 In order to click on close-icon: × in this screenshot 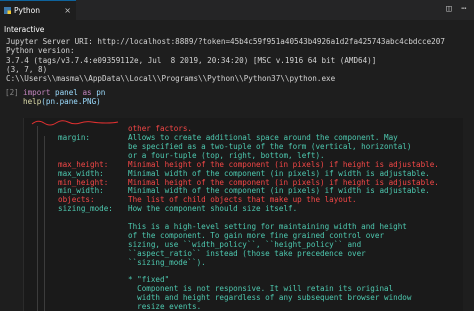, I will do `click(67, 10)`.